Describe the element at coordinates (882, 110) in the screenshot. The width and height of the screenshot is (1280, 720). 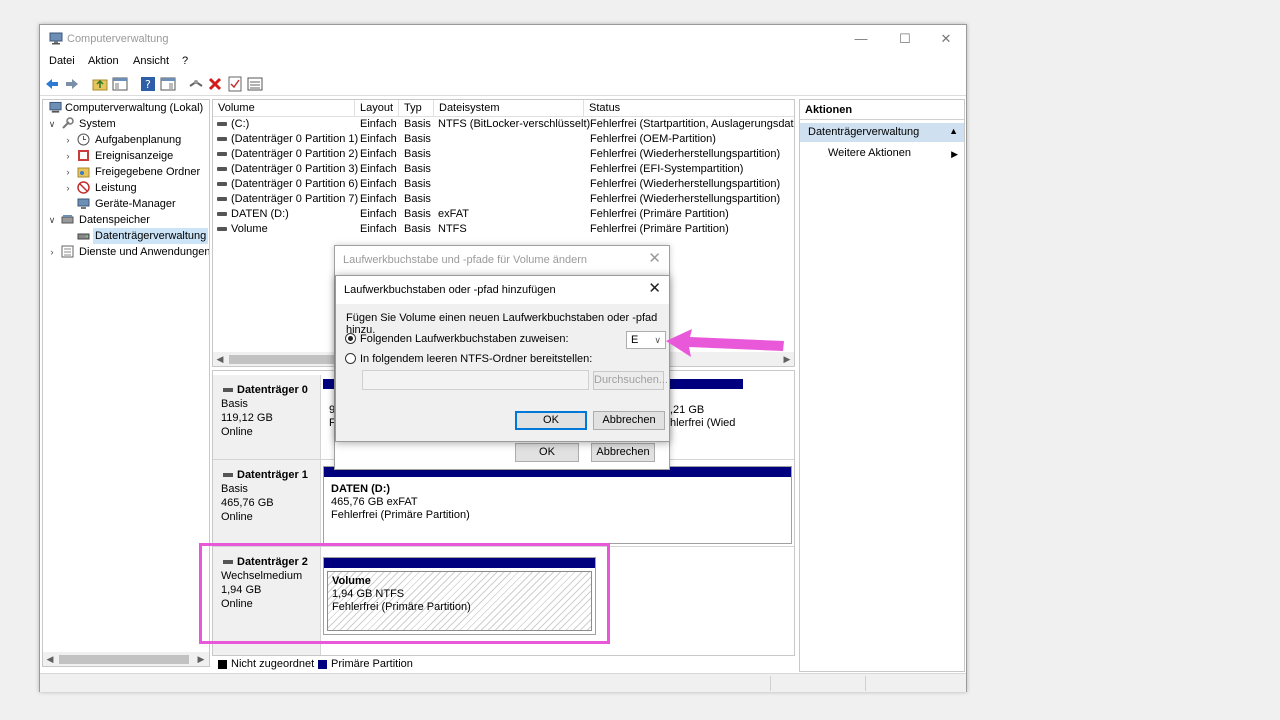
I see `actions-header: Aktionen` at that location.